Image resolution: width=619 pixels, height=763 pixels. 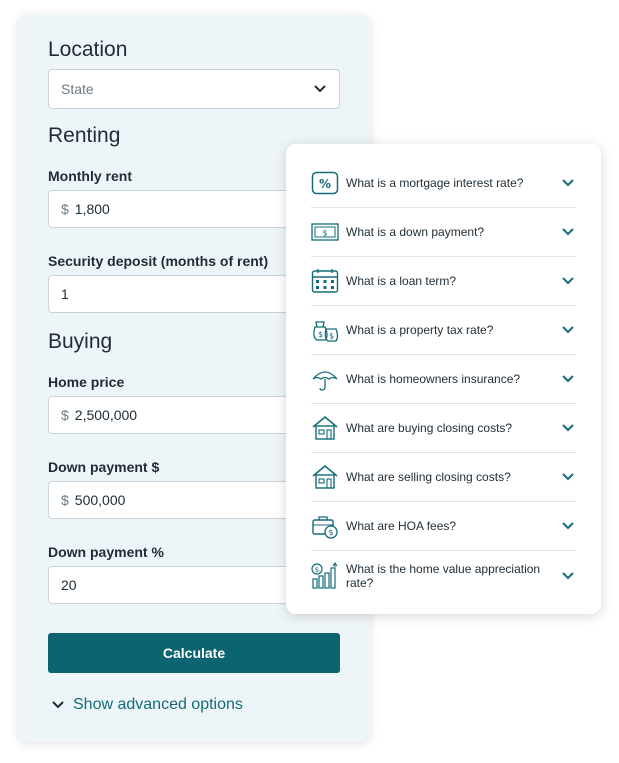 I want to click on faq-item-buying-closing-costs: What are buying closing costs?, so click(x=443, y=428).